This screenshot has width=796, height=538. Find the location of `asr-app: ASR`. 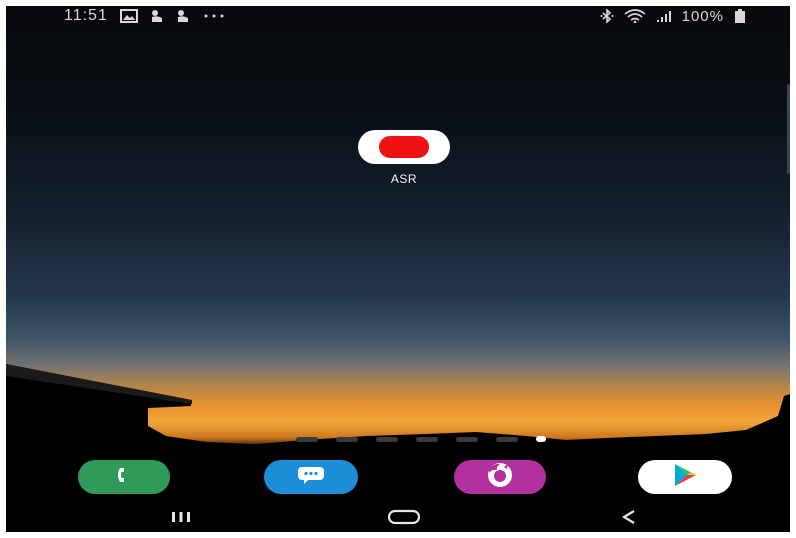

asr-app: ASR is located at coordinates (404, 158).